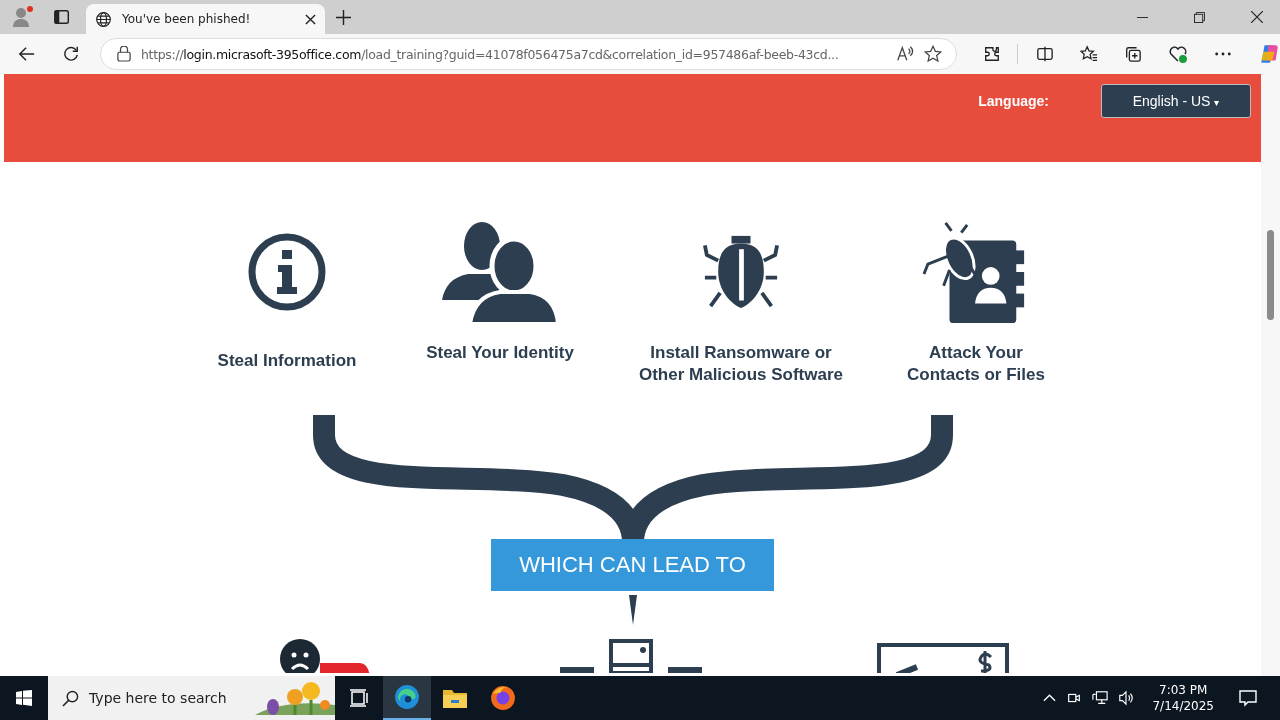 Image resolution: width=1280 pixels, height=720 pixels. I want to click on language-label: Language:, so click(1013, 101).